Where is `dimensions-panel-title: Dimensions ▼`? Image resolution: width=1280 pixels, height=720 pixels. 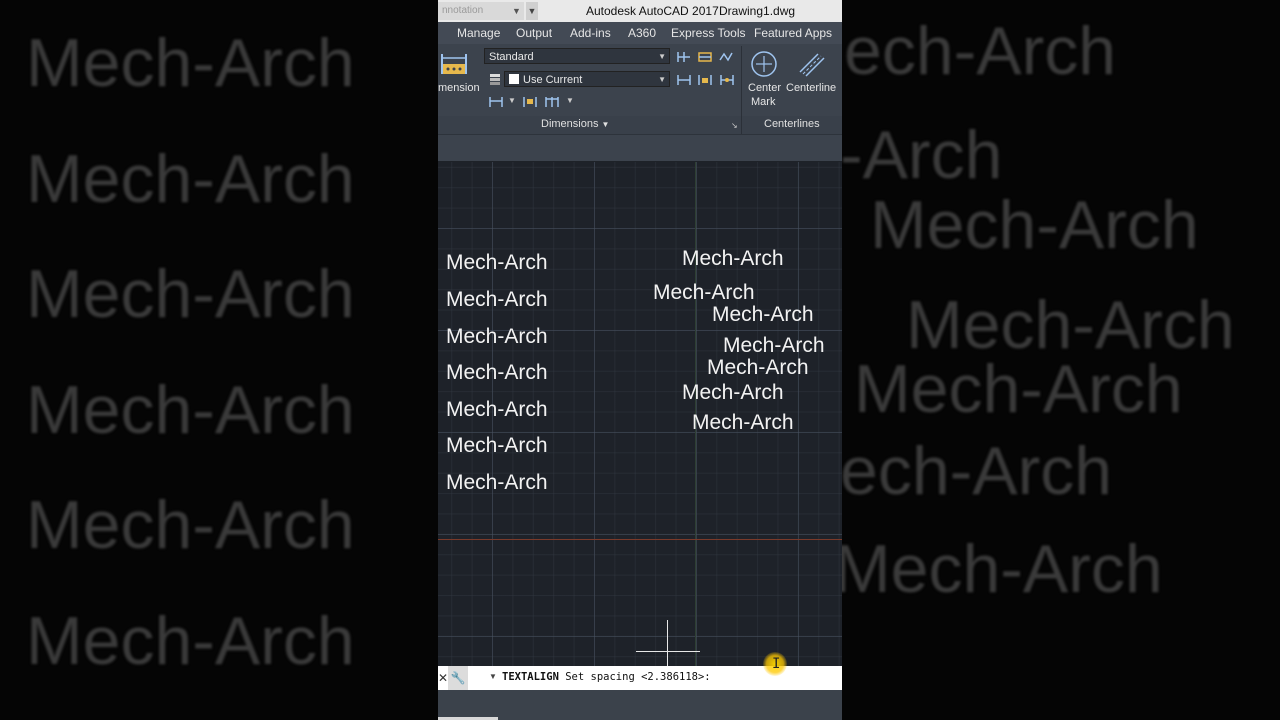 dimensions-panel-title: Dimensions ▼ is located at coordinates (575, 124).